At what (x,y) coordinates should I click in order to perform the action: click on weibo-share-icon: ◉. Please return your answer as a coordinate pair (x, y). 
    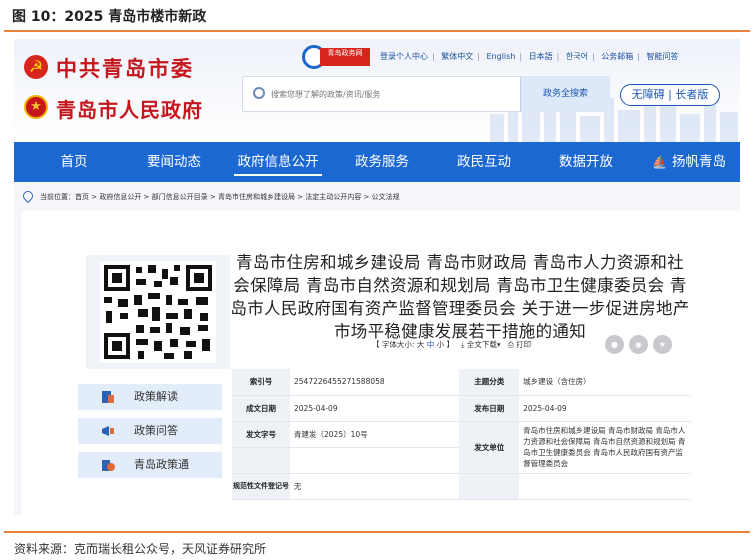
    Looking at the image, I should click on (638, 344).